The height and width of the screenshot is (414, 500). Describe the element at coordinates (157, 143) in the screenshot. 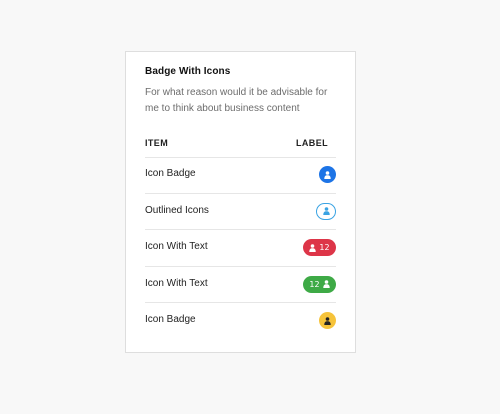

I see `column-header-item: ITEM` at that location.